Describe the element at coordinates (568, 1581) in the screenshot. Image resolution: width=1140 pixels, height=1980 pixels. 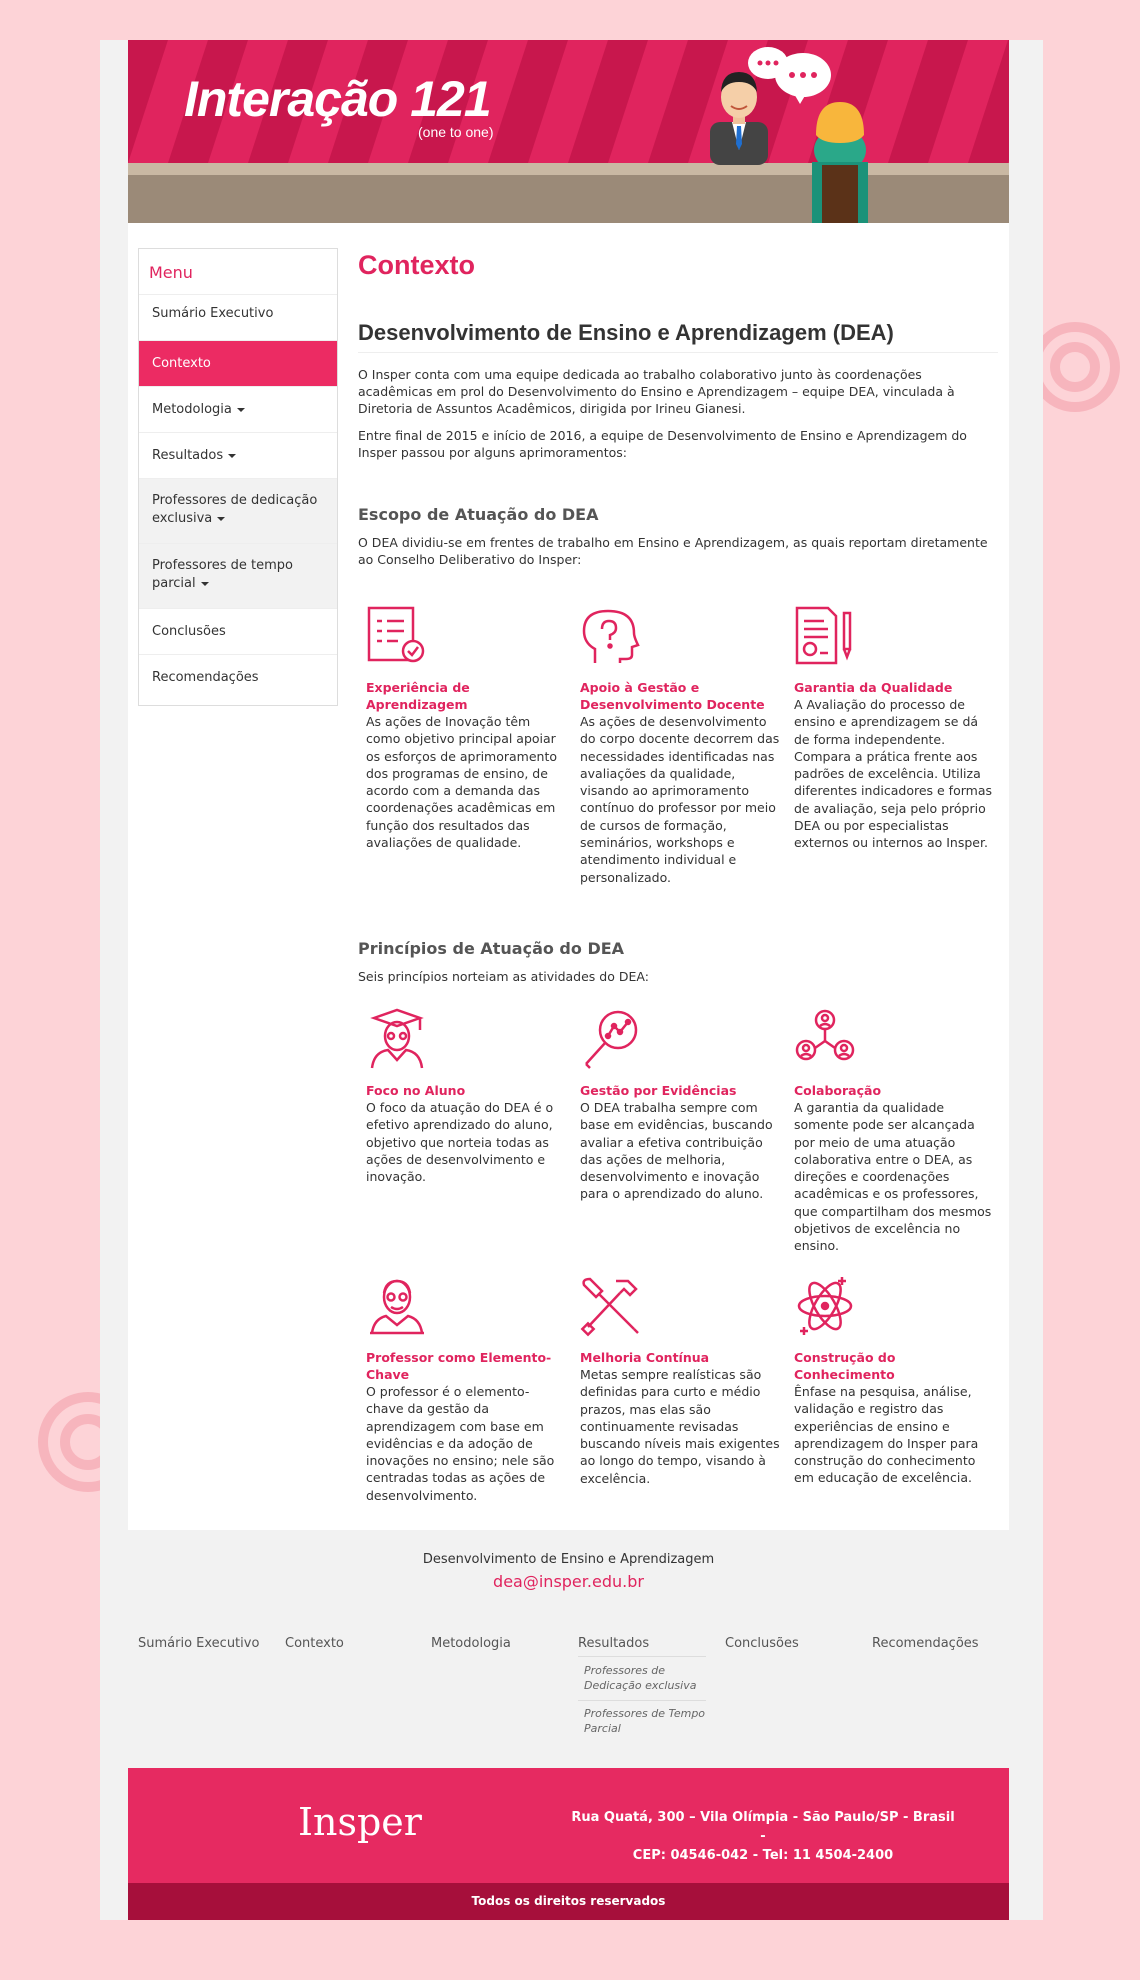
I see `footer-email-link: dea@insper.edu.br` at that location.